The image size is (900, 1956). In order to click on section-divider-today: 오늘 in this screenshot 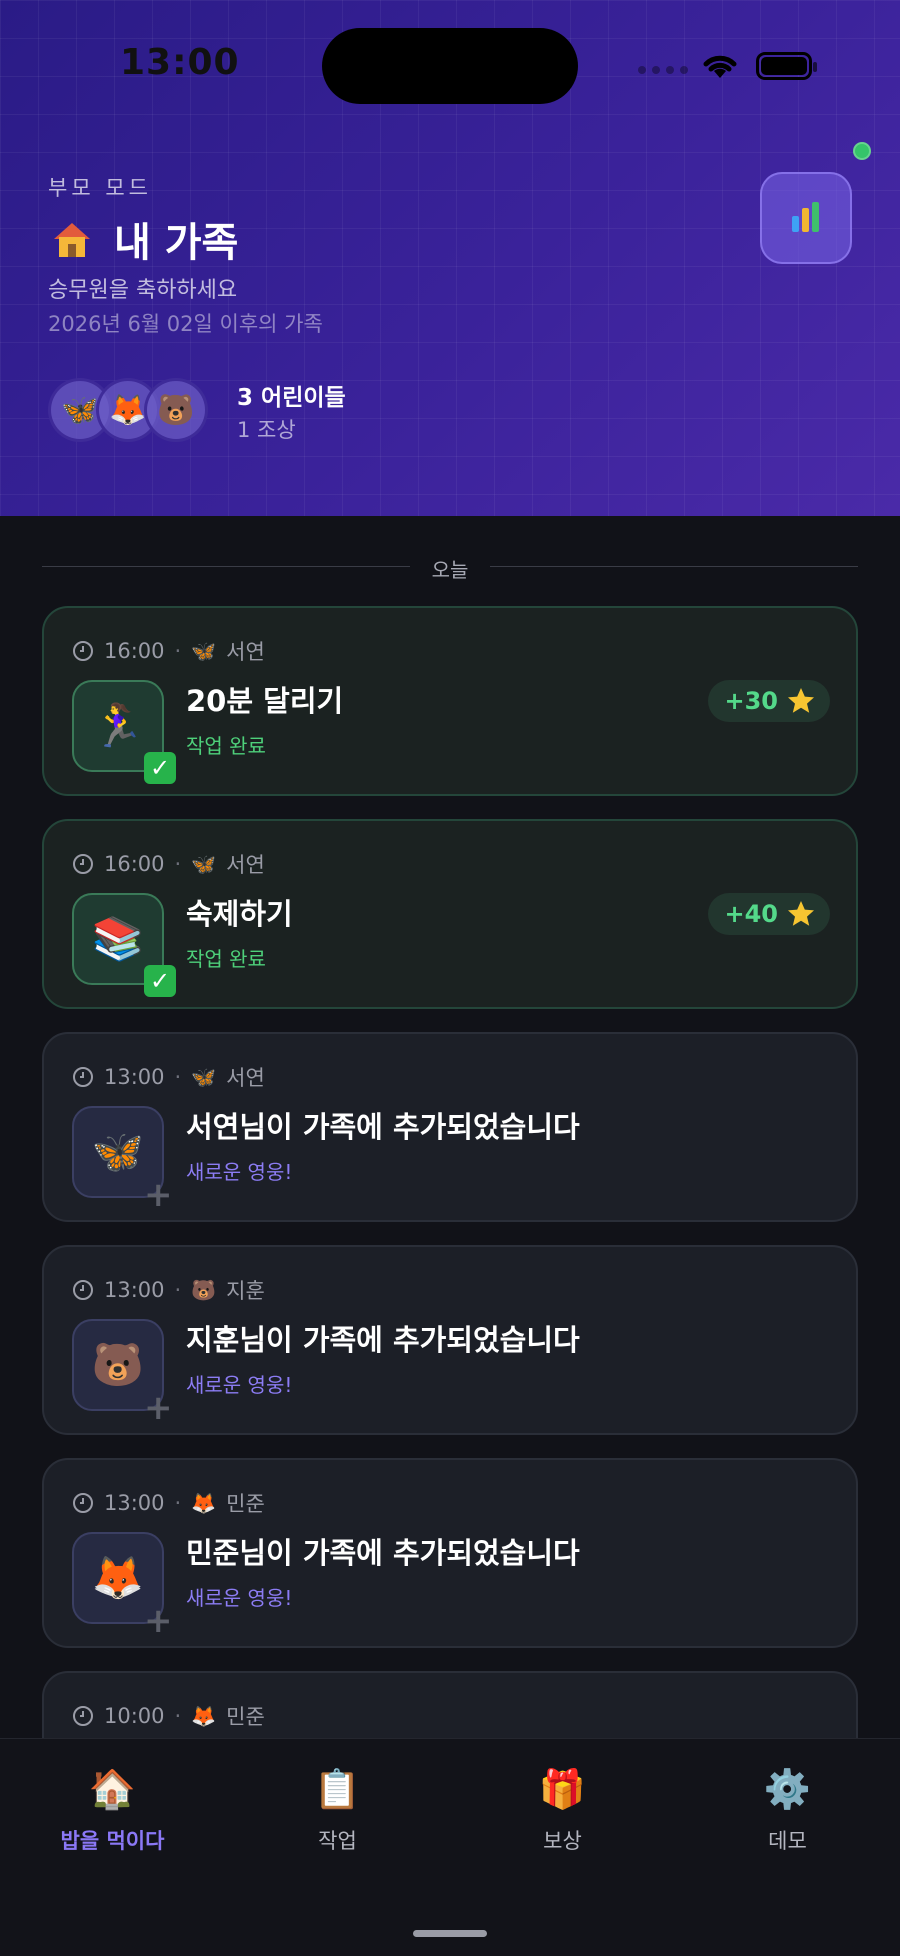, I will do `click(450, 569)`.